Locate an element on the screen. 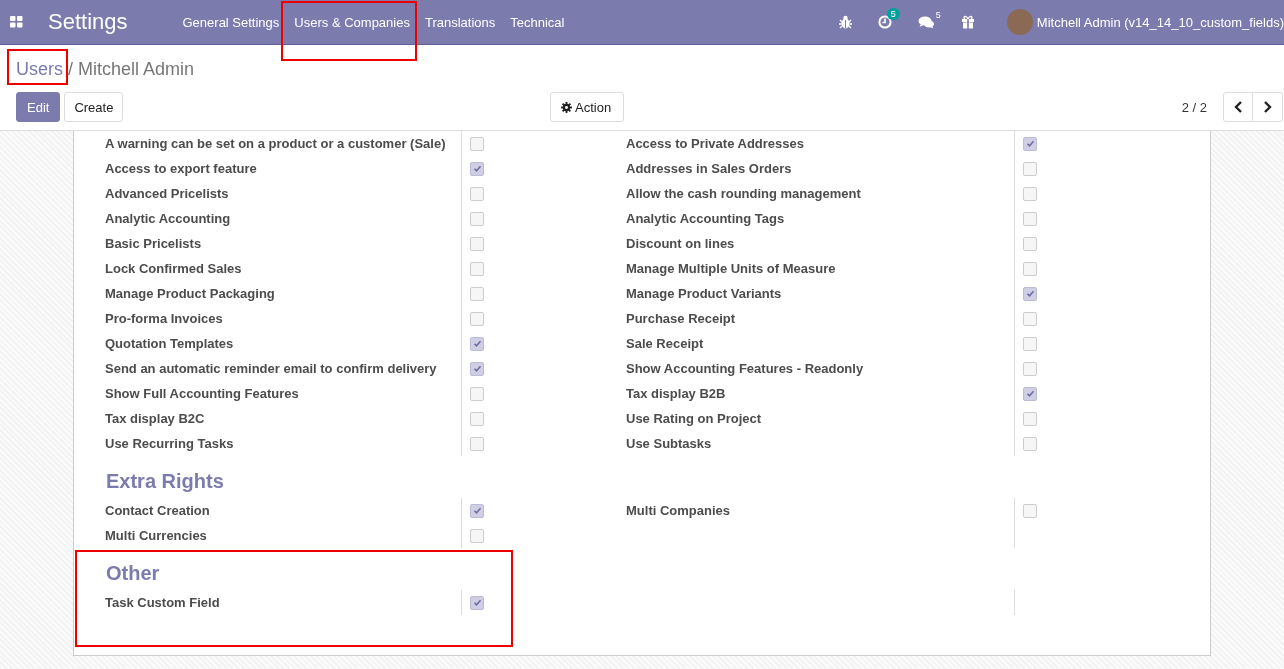 Image resolution: width=1284 pixels, height=669 pixels. section-heading: Extra Rights is located at coordinates (165, 481).